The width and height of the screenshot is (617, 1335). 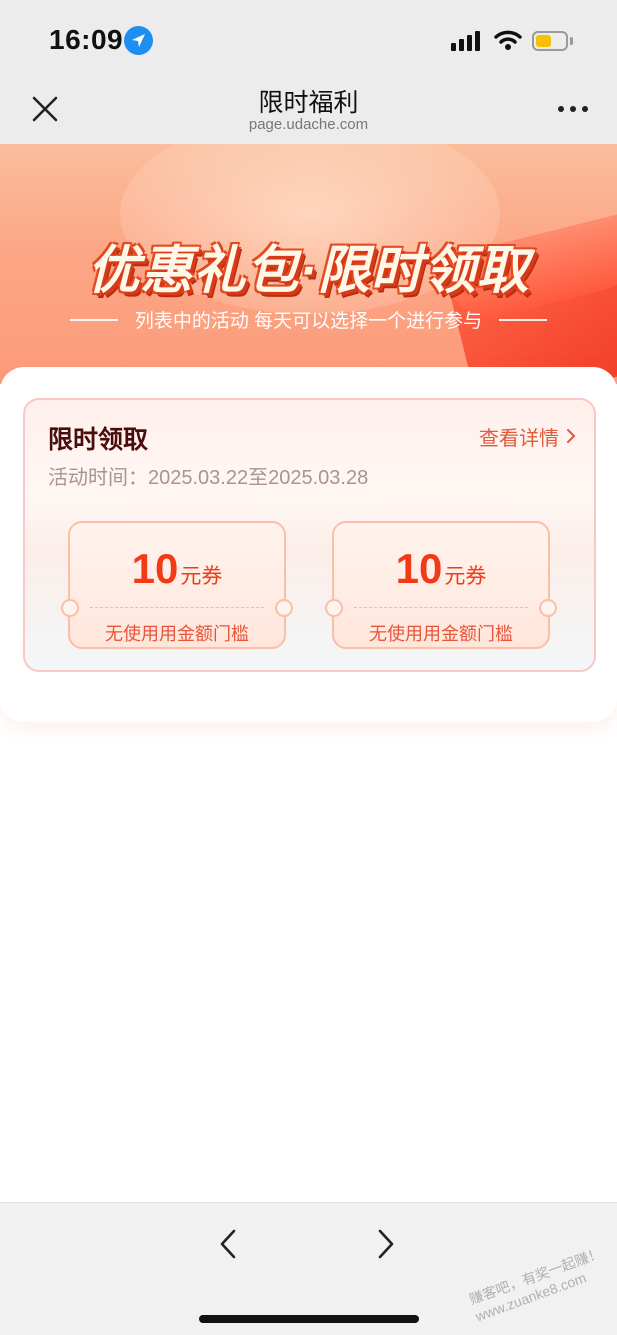 What do you see at coordinates (308, 103) in the screenshot?
I see `page-title: 限时福利` at bounding box center [308, 103].